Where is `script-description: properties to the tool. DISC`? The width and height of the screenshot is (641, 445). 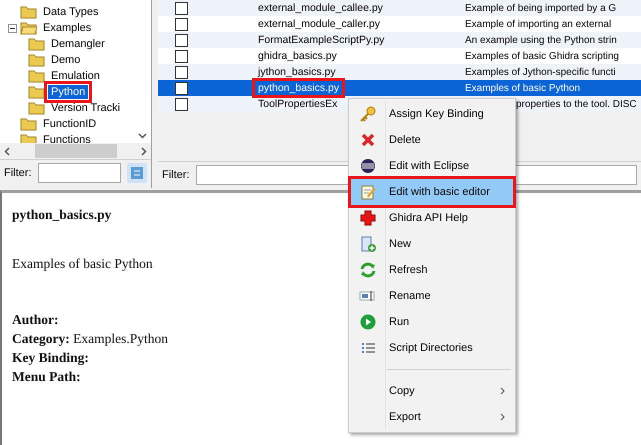
script-description: properties to the tool. DISC is located at coordinates (576, 104).